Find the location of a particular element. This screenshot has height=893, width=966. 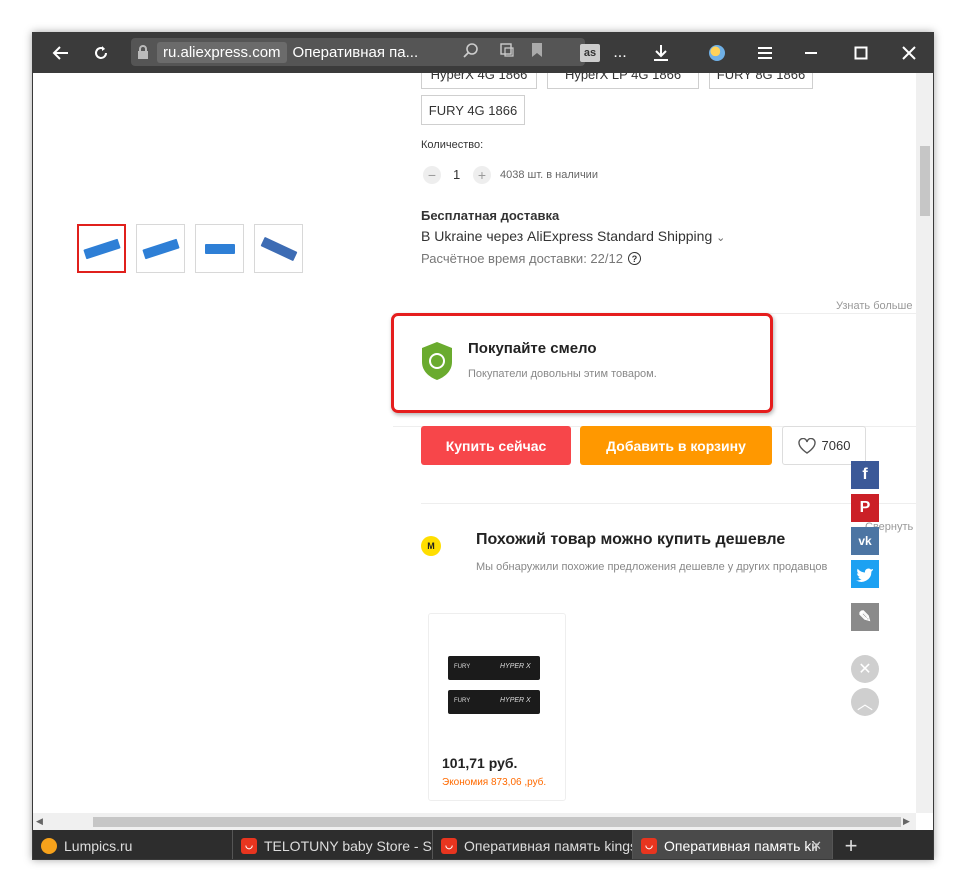

quantity-label: Количество: is located at coordinates (452, 145).